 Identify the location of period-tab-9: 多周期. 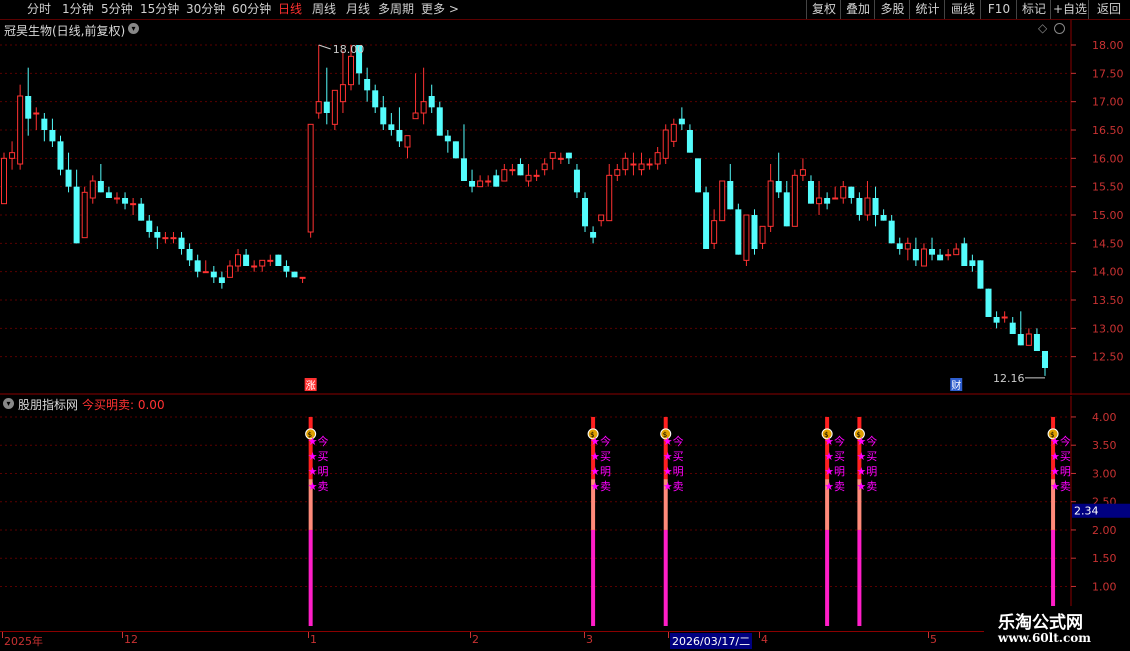
(396, 9).